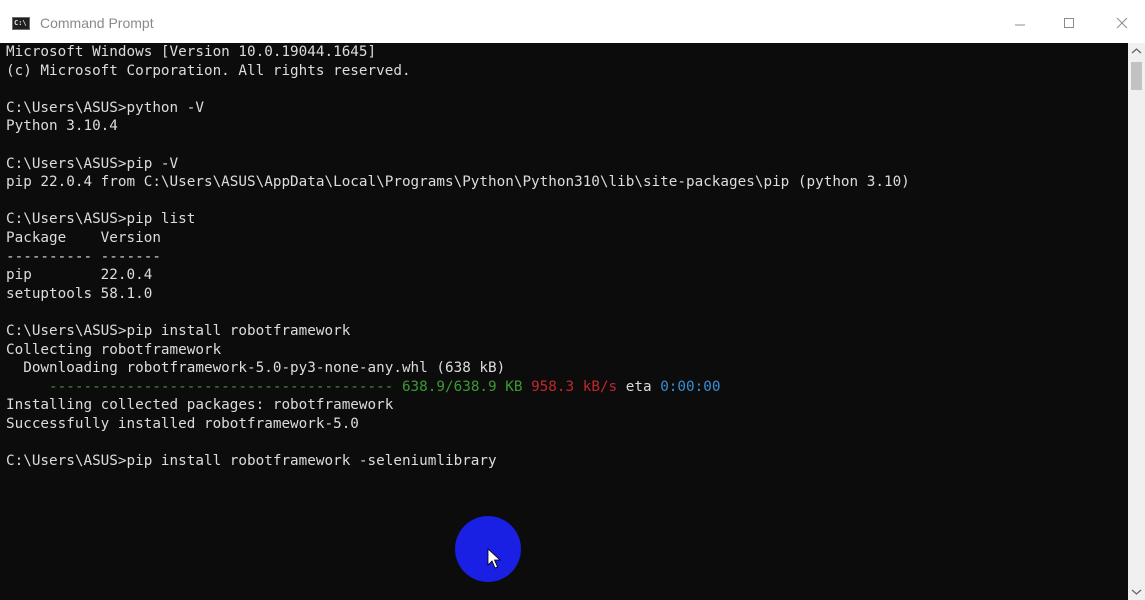 The height and width of the screenshot is (600, 1145). What do you see at coordinates (572, 21) in the screenshot?
I see `title-bar: C:\ Command Prompt` at bounding box center [572, 21].